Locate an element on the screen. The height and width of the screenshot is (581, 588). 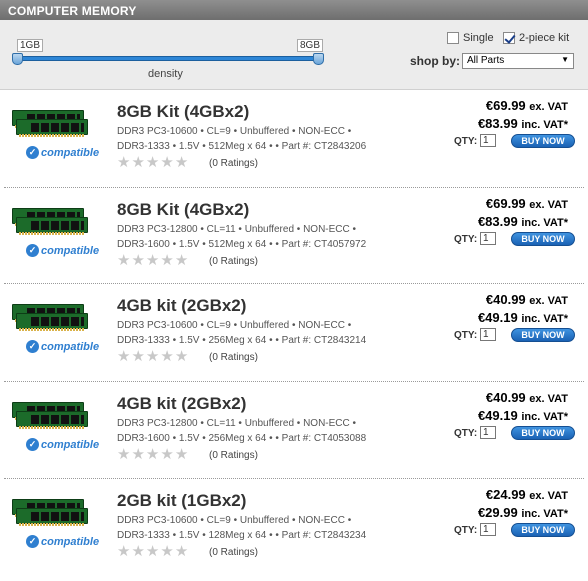
price-ex-amount: €69.99 is located at coordinates (505, 105).